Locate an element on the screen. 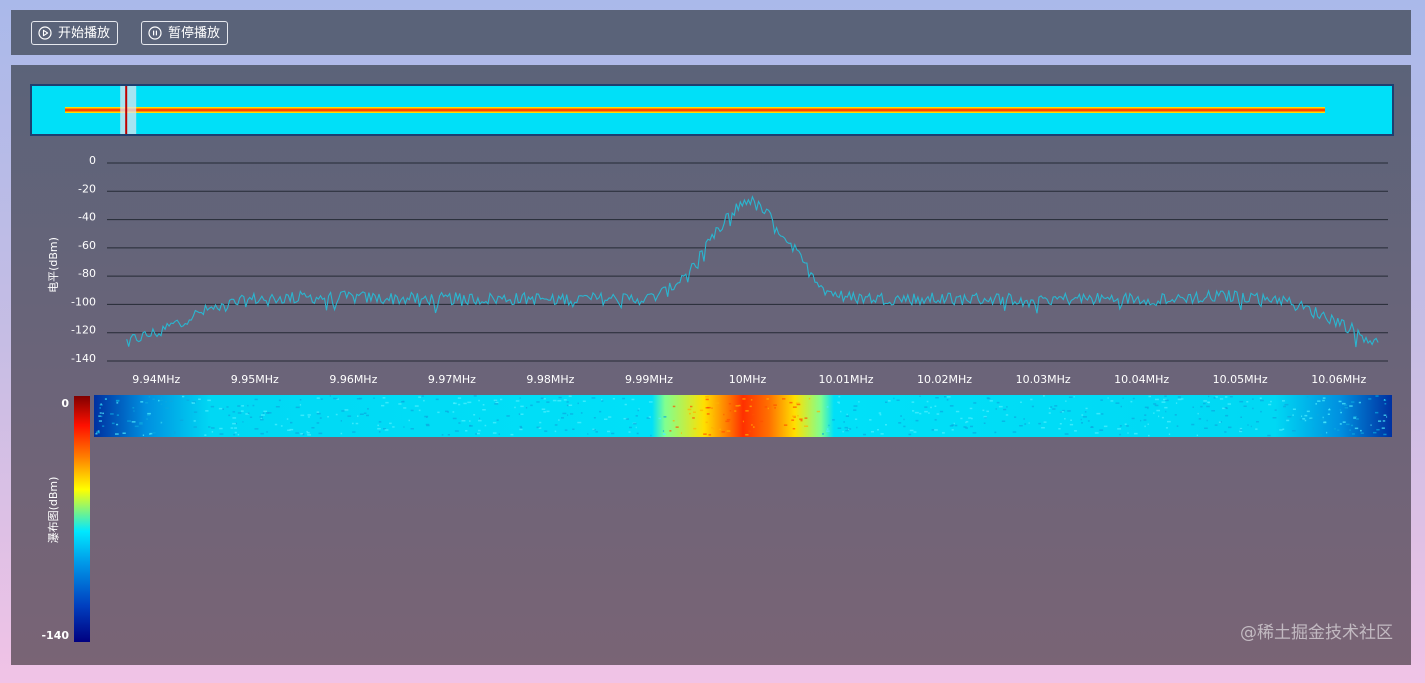  y-tick-label: -20 is located at coordinates (87, 188).